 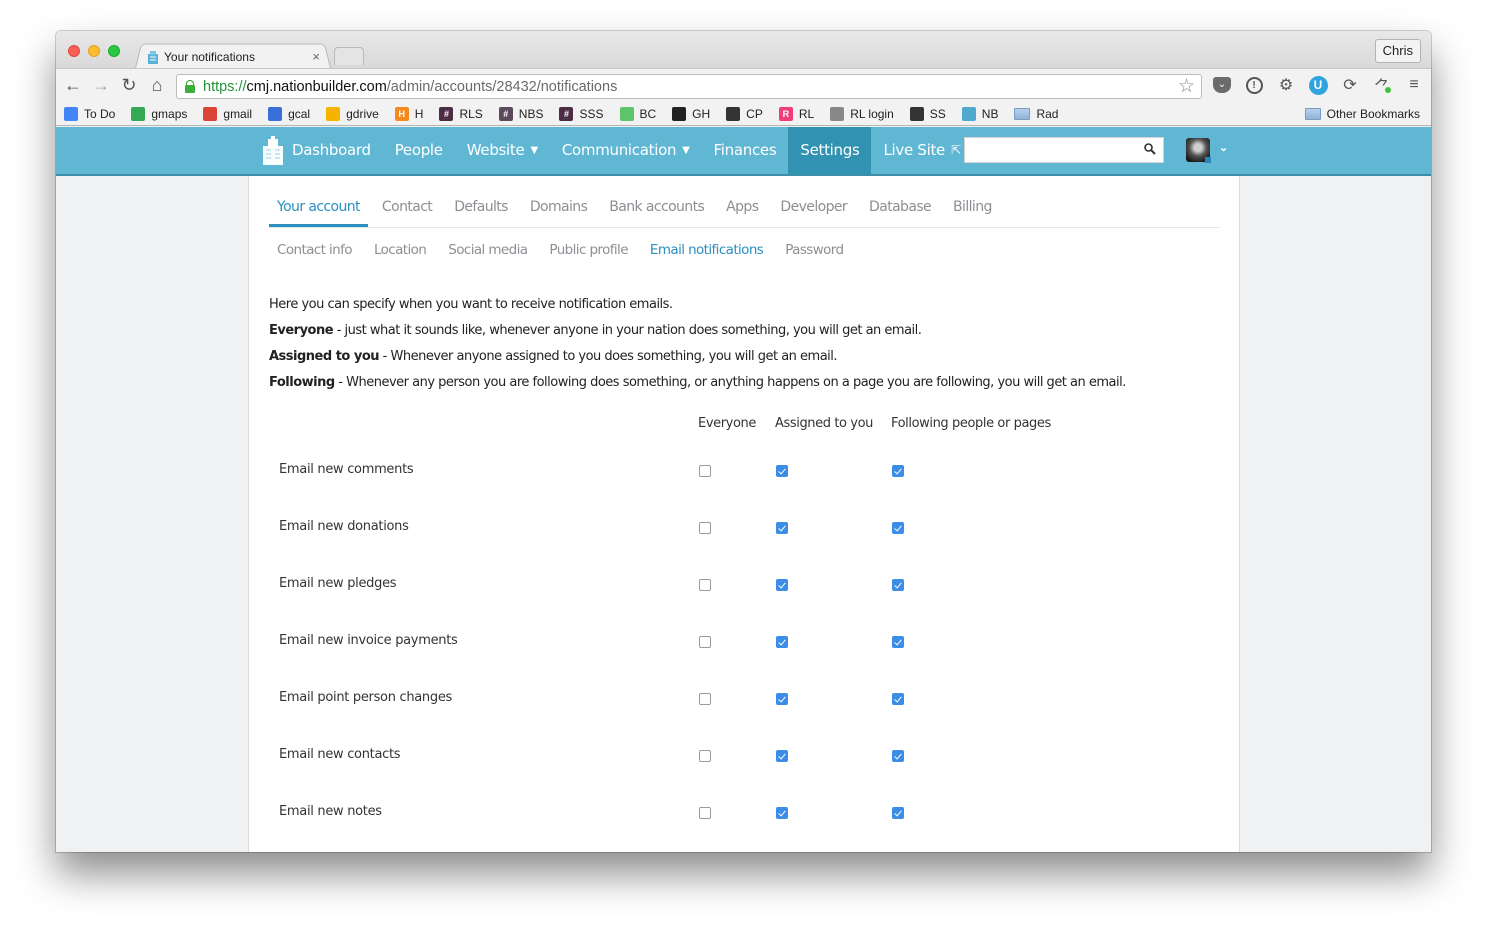 I want to click on bookmark-star-icon: ☆, so click(x=1186, y=86).